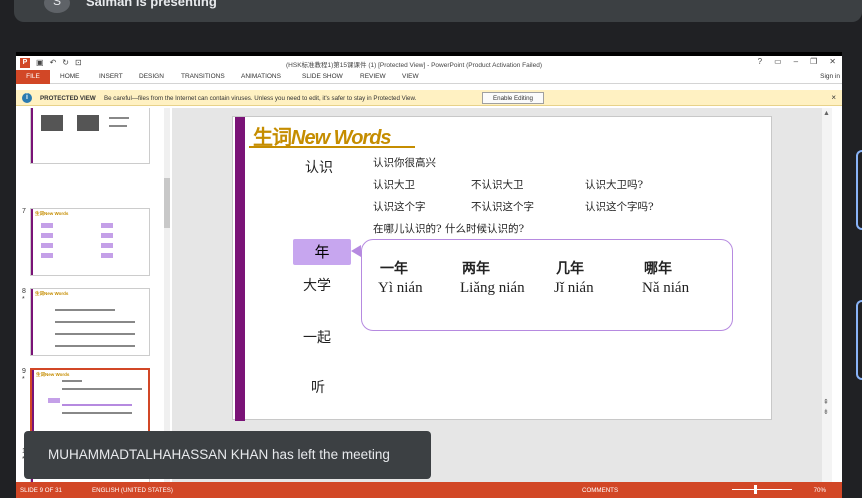 This screenshot has width=862, height=498. Describe the element at coordinates (404, 163) in the screenshot. I see `example-text: 认识你很高兴` at that location.